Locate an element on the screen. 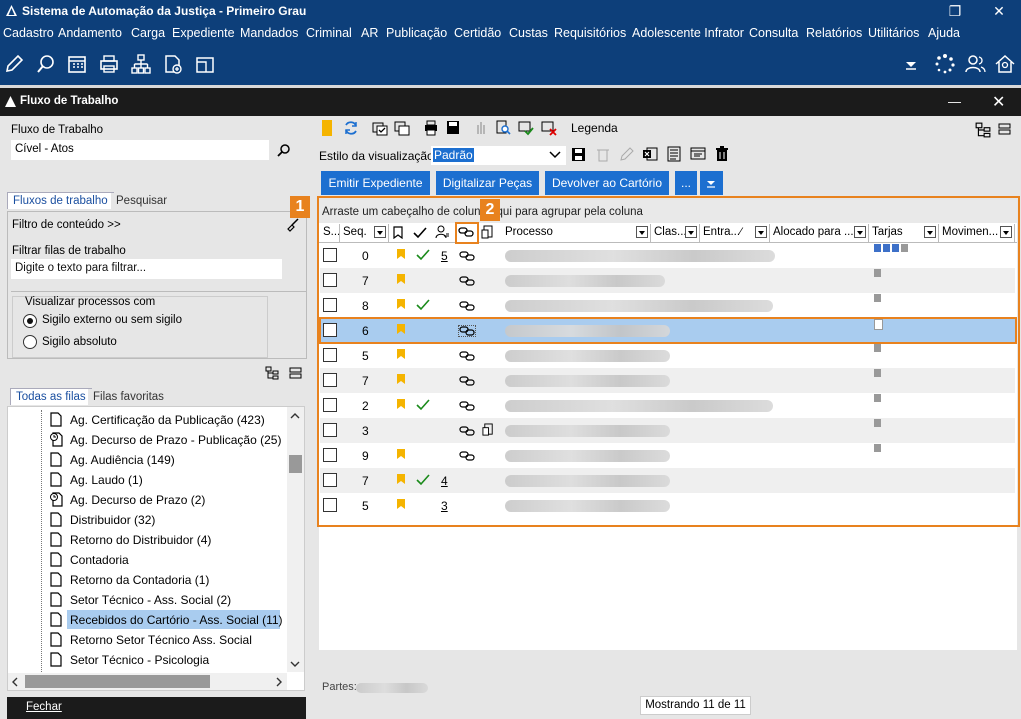 The image size is (1021, 719). folder-building-icon is located at coordinates (205, 64).